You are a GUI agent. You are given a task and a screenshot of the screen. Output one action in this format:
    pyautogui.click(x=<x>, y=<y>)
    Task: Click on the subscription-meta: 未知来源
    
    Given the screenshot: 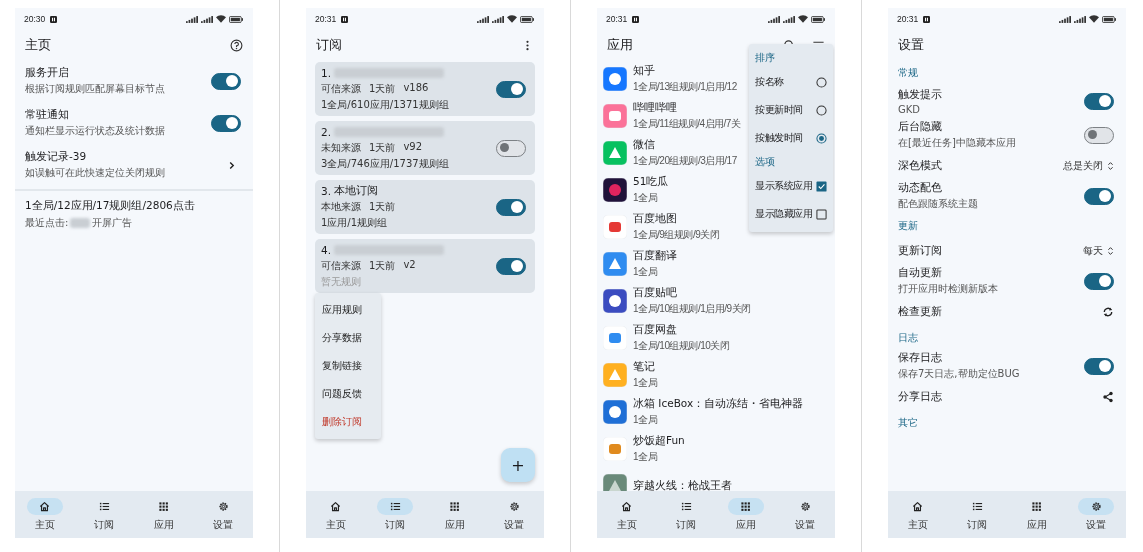 What is the action you would take?
    pyautogui.click(x=341, y=148)
    